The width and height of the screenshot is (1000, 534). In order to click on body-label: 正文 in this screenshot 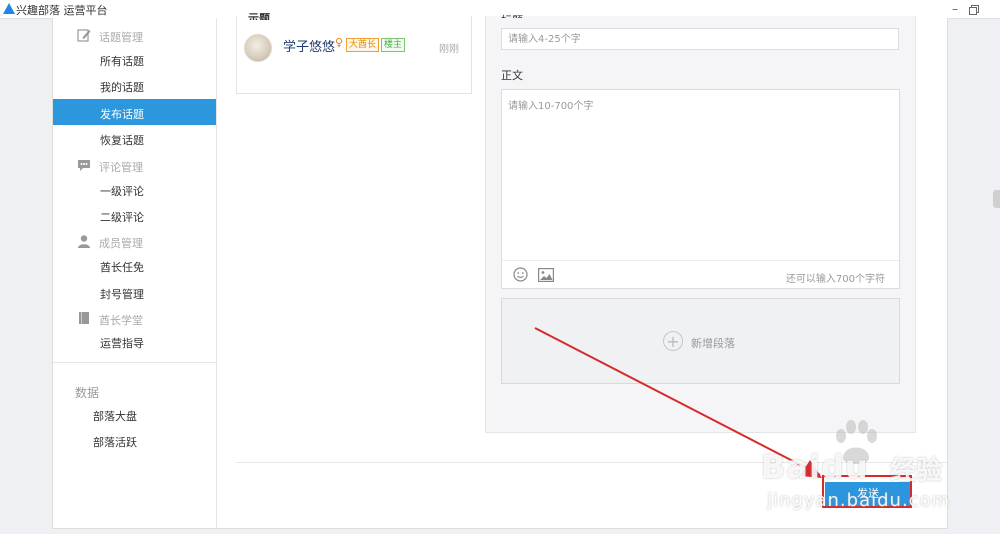, I will do `click(512, 75)`.